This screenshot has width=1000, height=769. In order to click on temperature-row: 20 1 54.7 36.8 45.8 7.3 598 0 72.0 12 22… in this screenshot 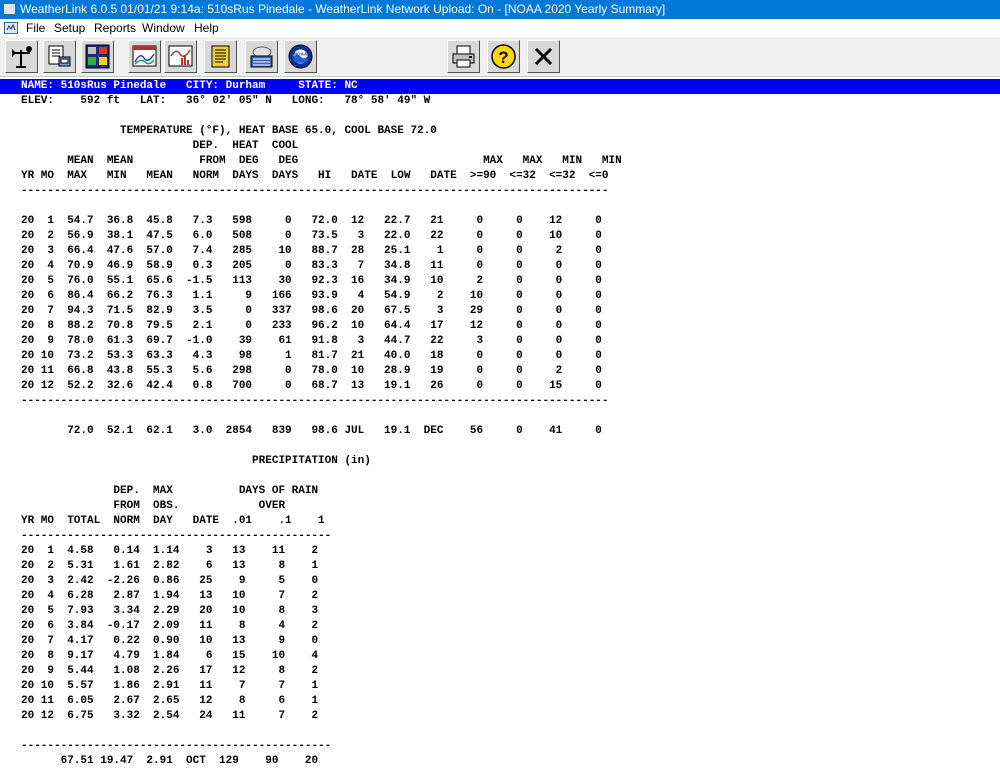, I will do `click(311, 221)`.